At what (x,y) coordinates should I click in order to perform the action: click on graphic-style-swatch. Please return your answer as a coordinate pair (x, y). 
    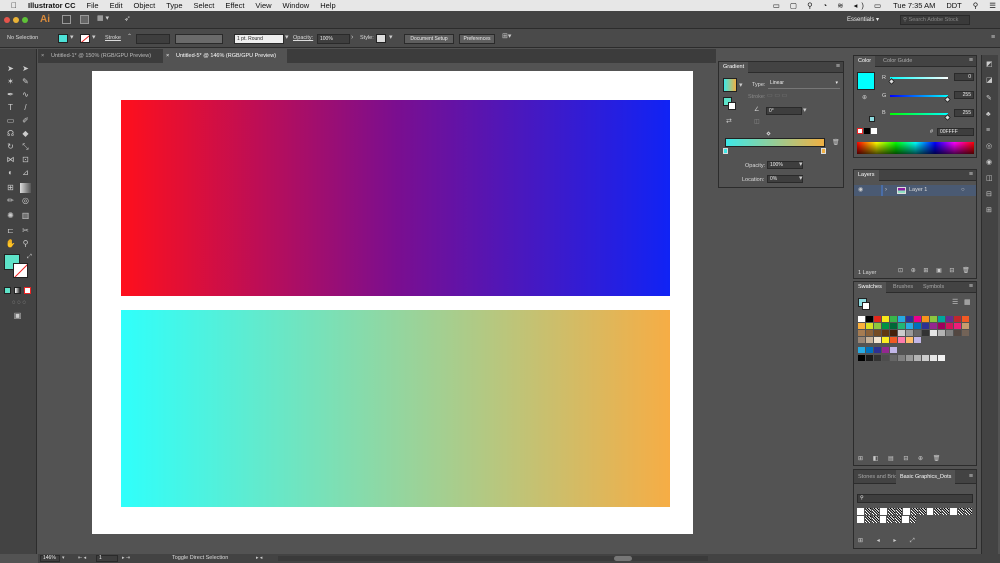
    Looking at the image, I should click on (381, 38).